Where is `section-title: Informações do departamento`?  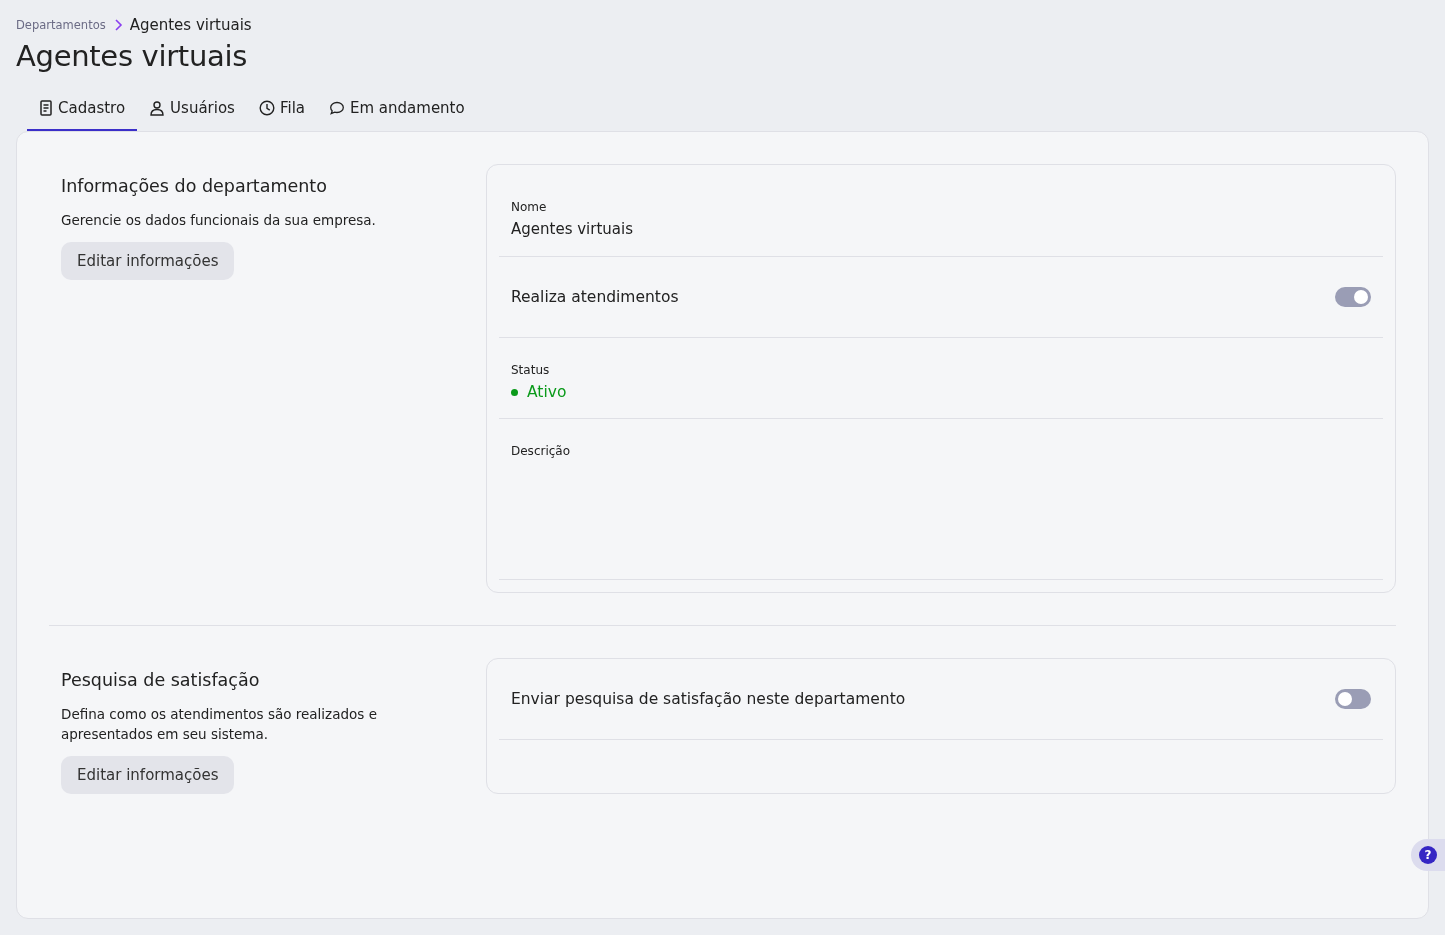 section-title: Informações do departamento is located at coordinates (194, 186).